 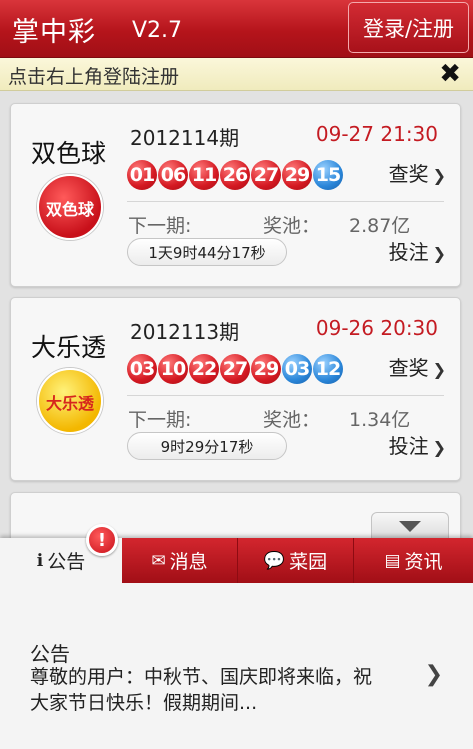 What do you see at coordinates (207, 446) in the screenshot?
I see `countdown-timer: 9时29分17秒` at bounding box center [207, 446].